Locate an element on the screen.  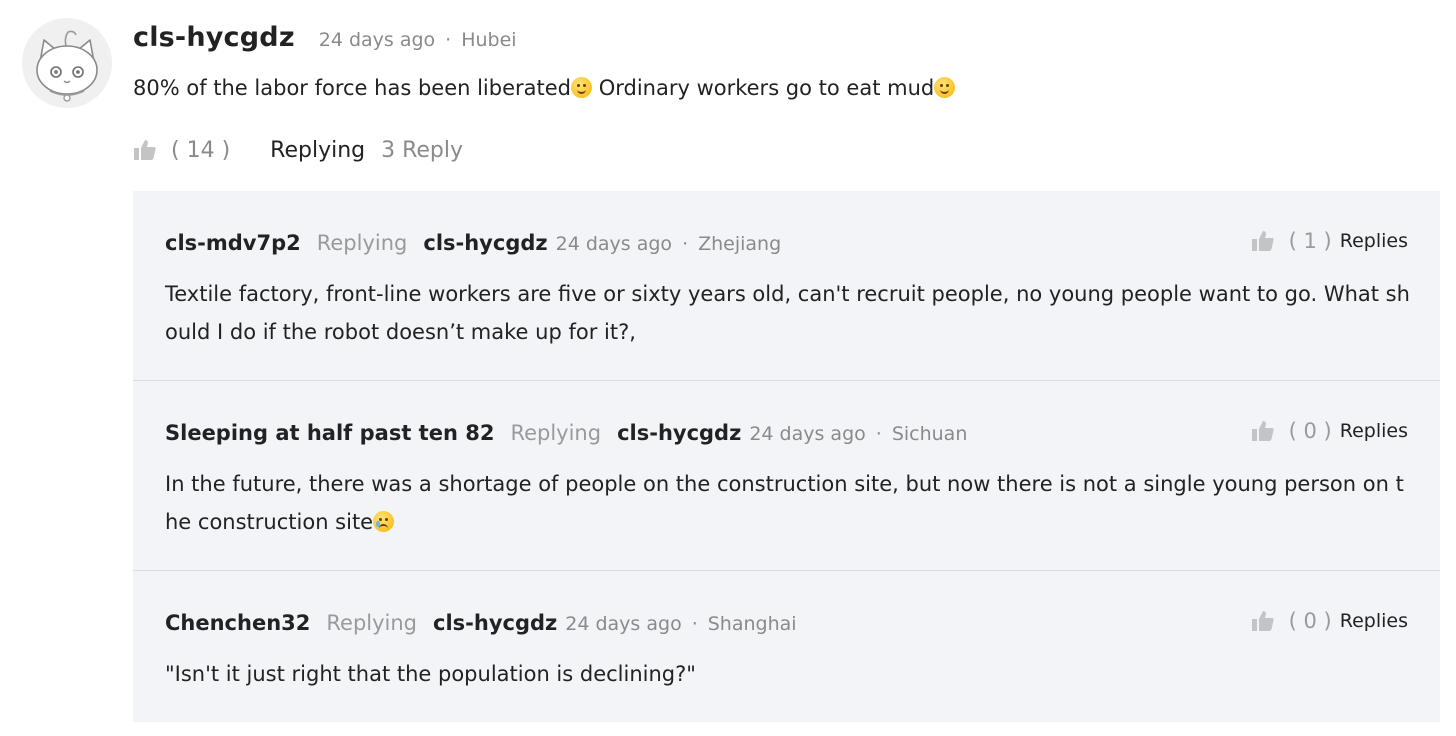
main-comment-header: cls-hycgdz 24 days ago · Hubei is located at coordinates (783, 44).